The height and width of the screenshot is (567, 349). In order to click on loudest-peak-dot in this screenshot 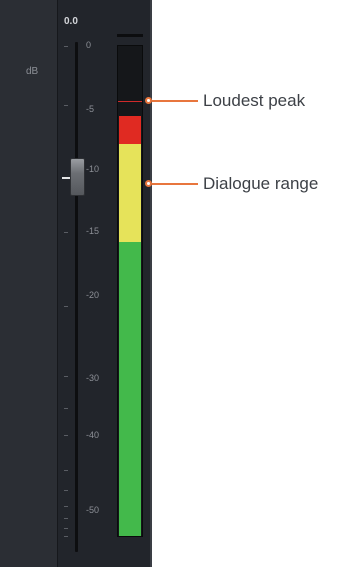, I will do `click(148, 100)`.